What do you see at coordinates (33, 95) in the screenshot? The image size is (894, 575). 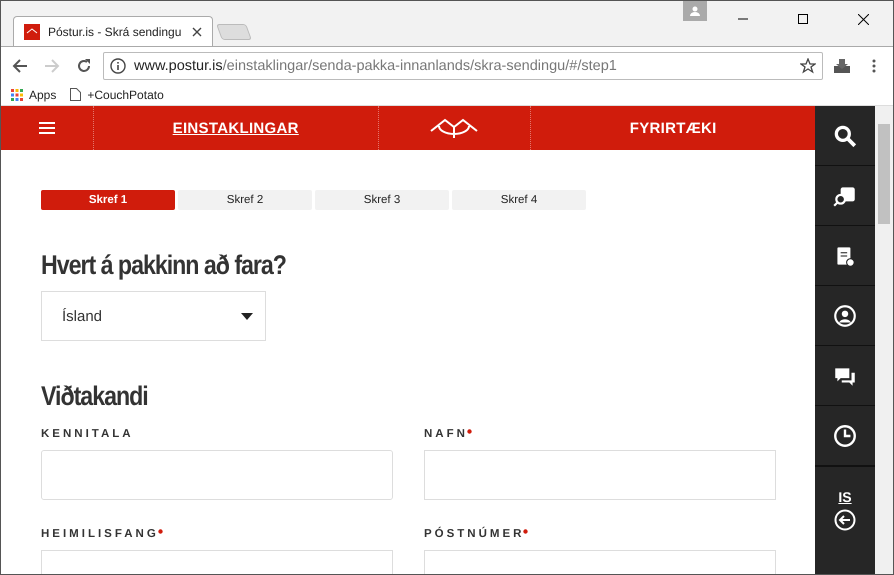 I see `bookmark-link: Apps` at bounding box center [33, 95].